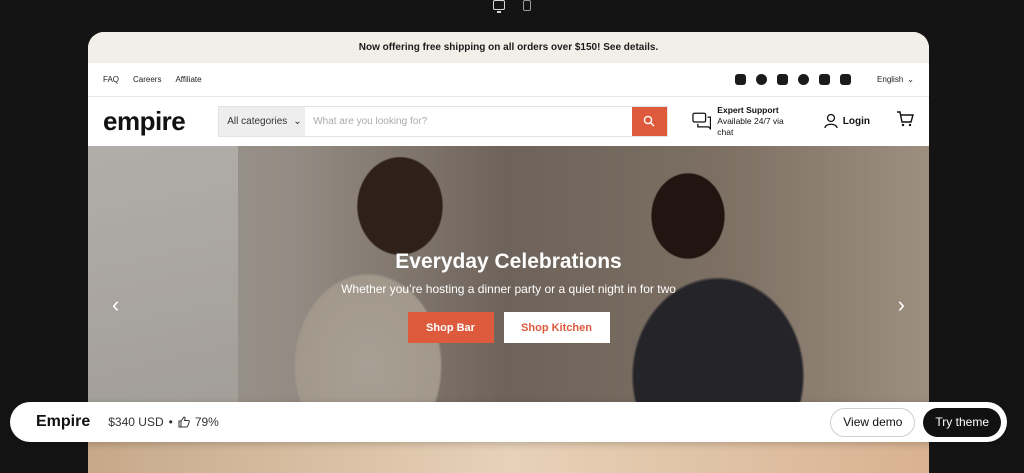  I want to click on hero-buttons: Shop Bar Shop Kitchen, so click(508, 327).